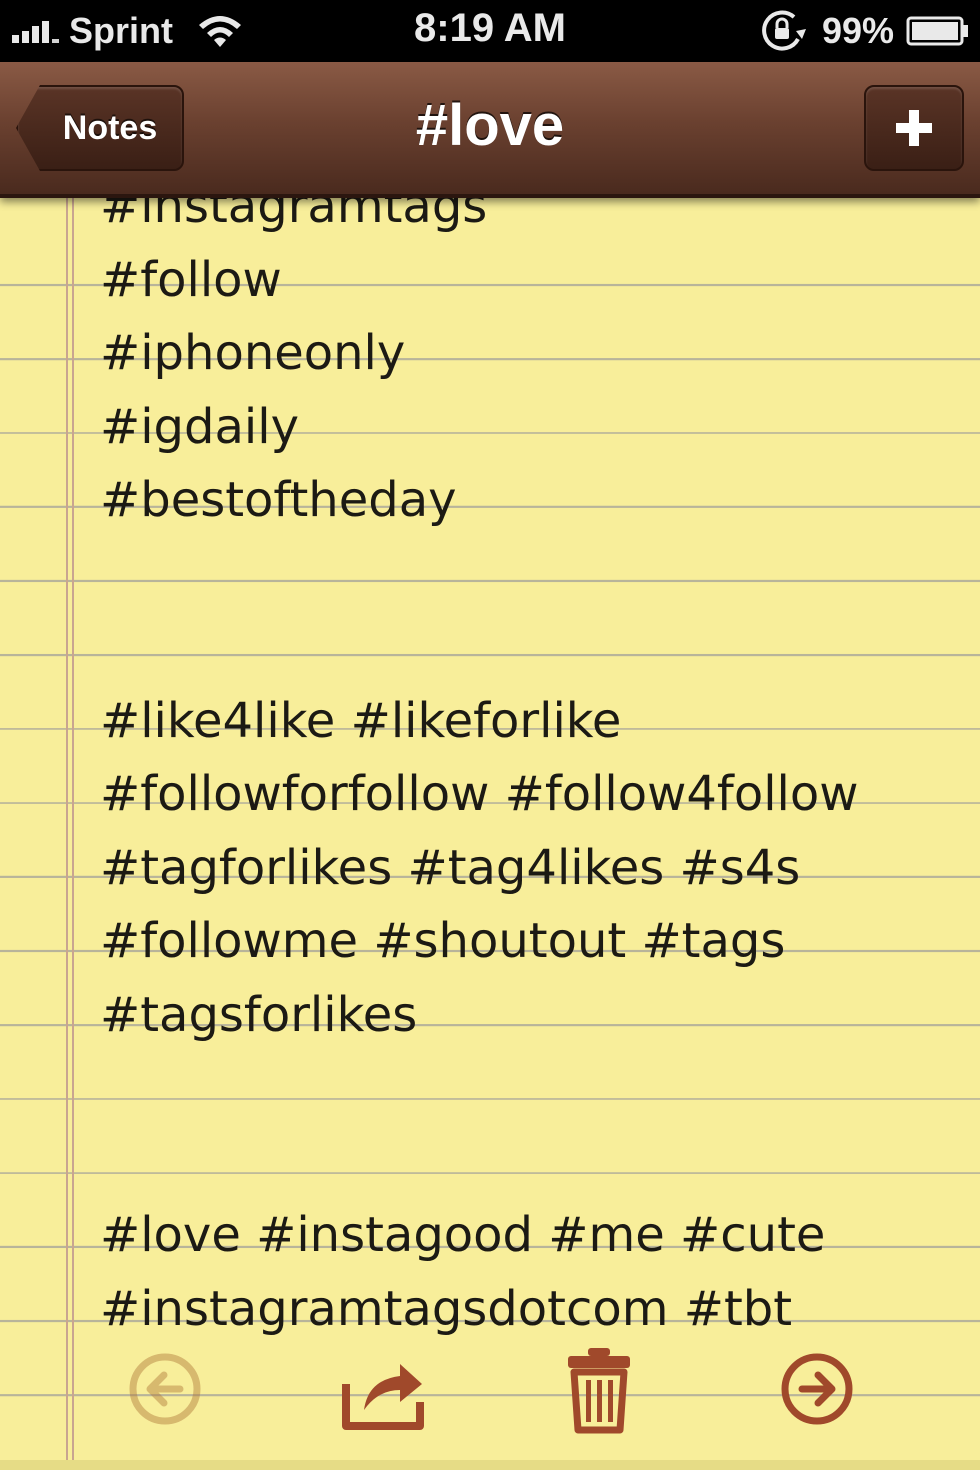  I want to click on previous-note-button, so click(165, 1389).